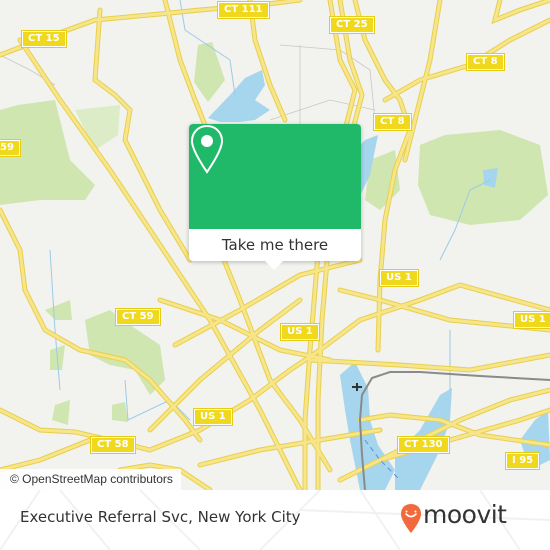 The width and height of the screenshot is (550, 550). Describe the element at coordinates (113, 445) in the screenshot. I see `route-shield-ct58: CT 58` at that location.